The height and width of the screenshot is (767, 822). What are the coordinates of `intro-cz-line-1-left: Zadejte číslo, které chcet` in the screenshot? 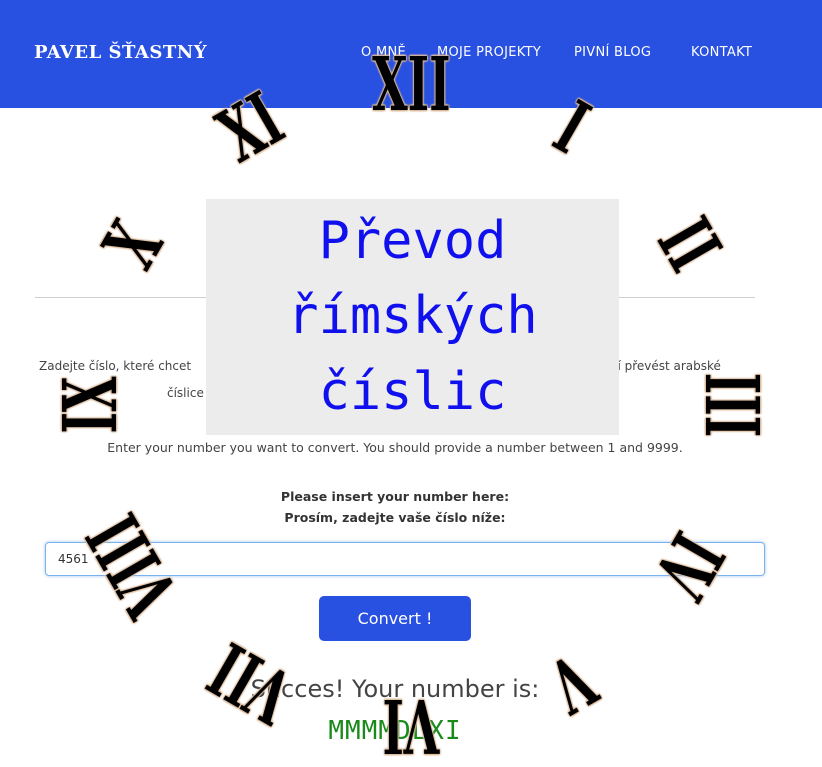 It's located at (115, 366).